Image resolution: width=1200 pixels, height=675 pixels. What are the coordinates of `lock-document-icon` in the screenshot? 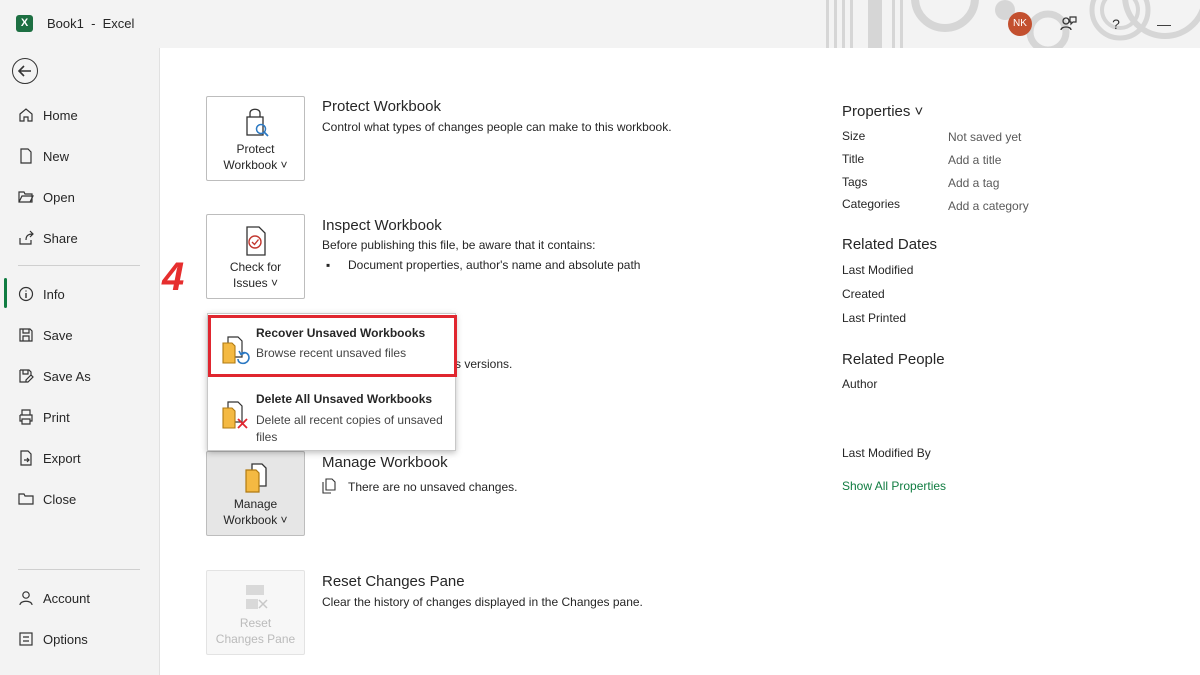 It's located at (255, 124).